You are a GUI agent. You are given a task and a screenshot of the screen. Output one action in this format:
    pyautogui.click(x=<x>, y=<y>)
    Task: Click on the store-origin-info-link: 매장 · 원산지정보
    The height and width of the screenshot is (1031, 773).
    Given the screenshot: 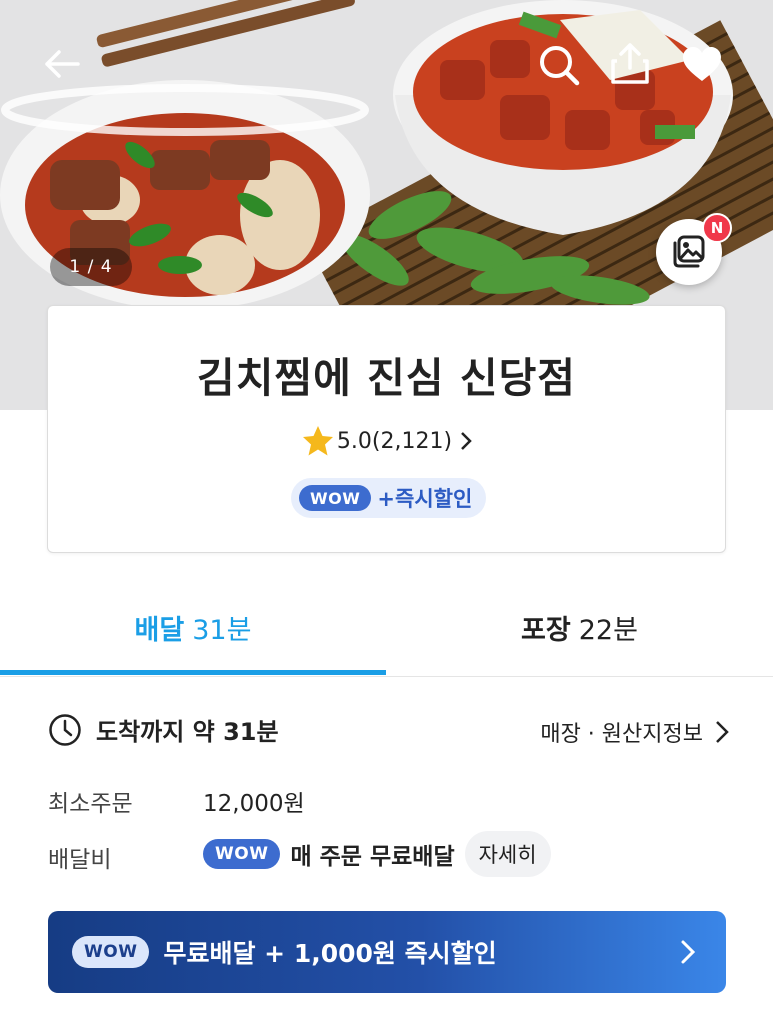 What is the action you would take?
    pyautogui.click(x=634, y=732)
    